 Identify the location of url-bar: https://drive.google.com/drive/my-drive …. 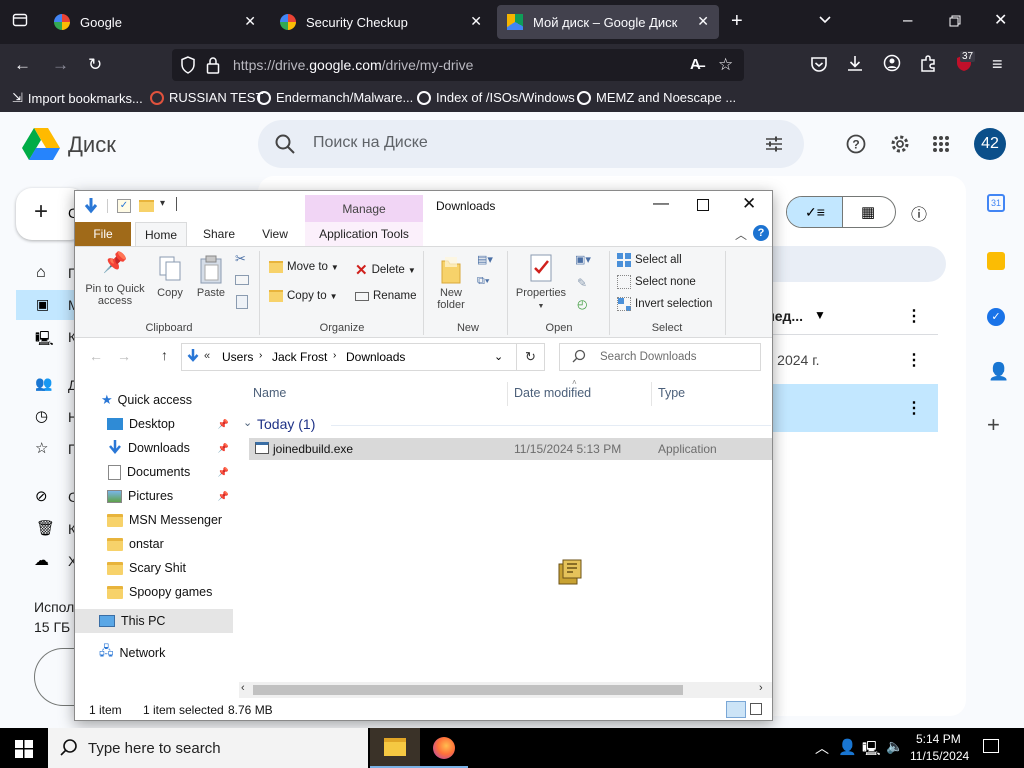
(458, 65).